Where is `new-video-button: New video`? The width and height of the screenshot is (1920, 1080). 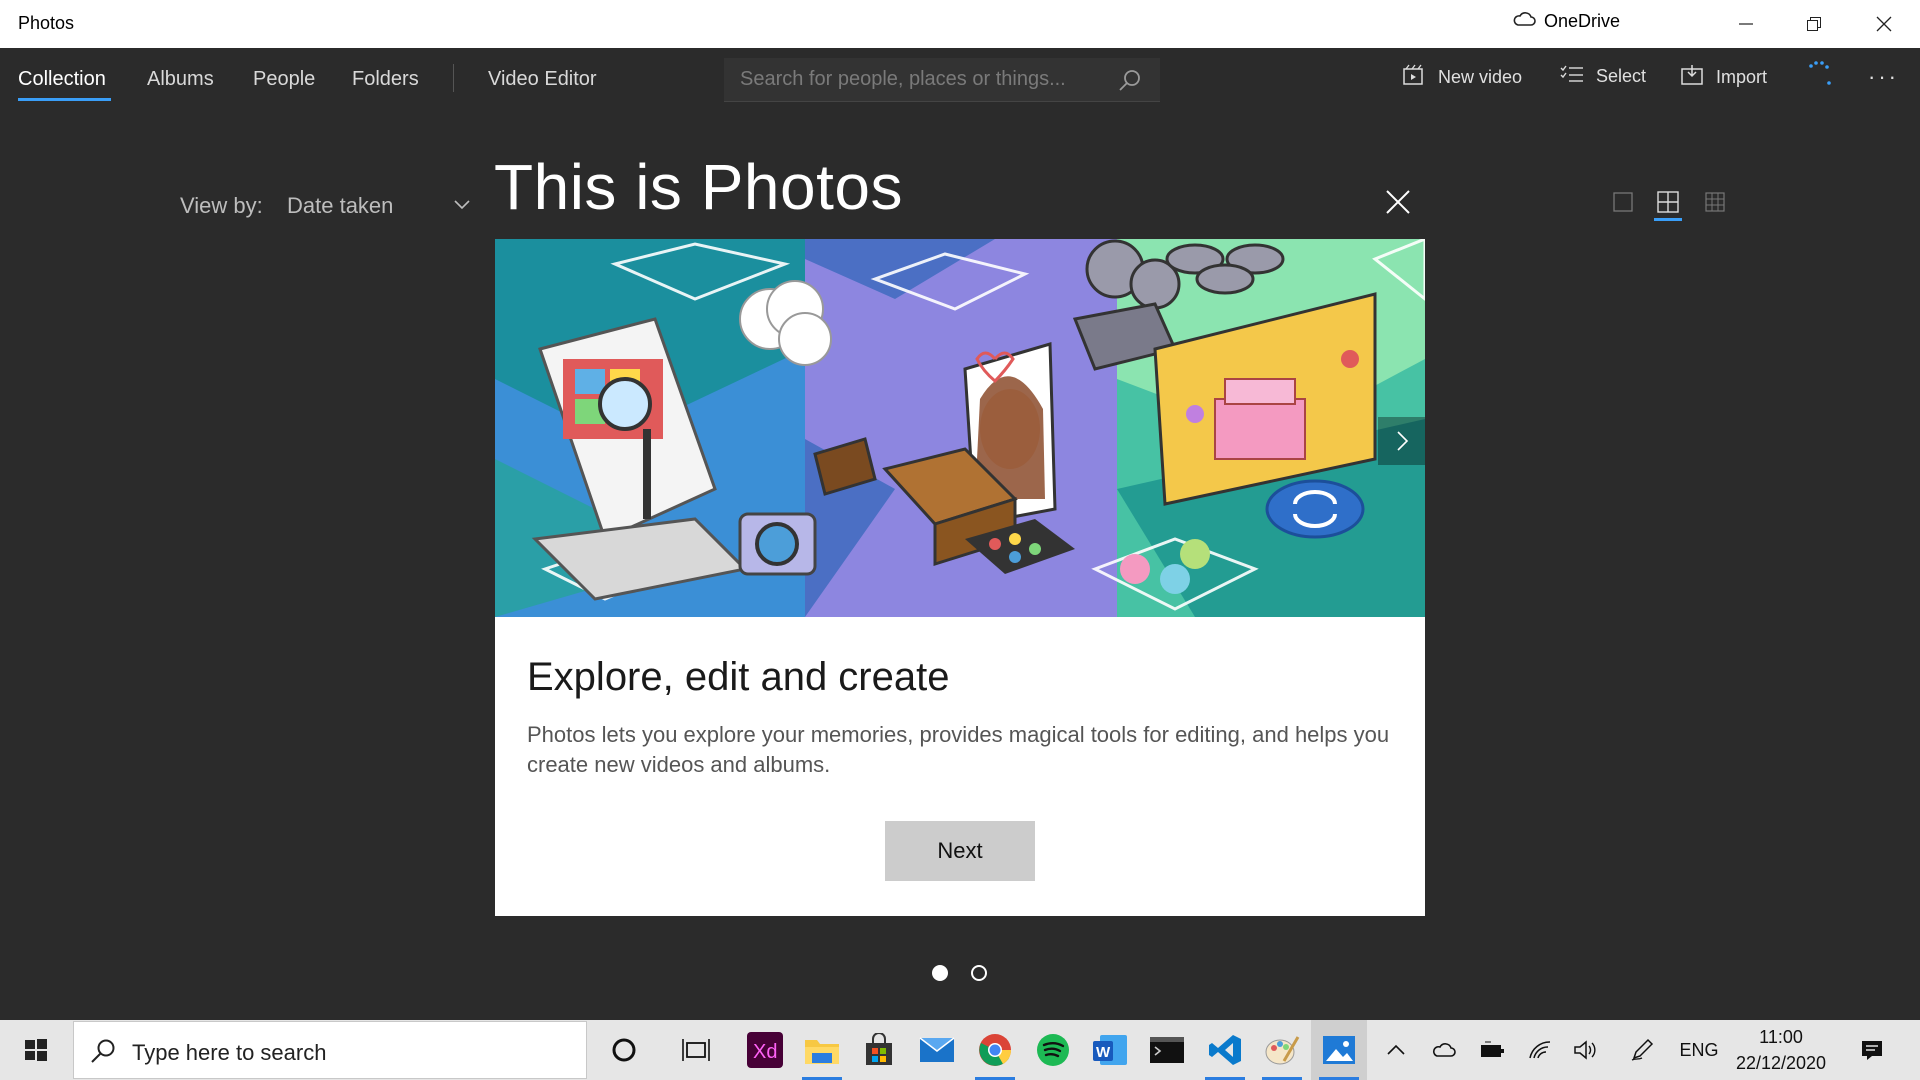 new-video-button: New video is located at coordinates (1462, 77).